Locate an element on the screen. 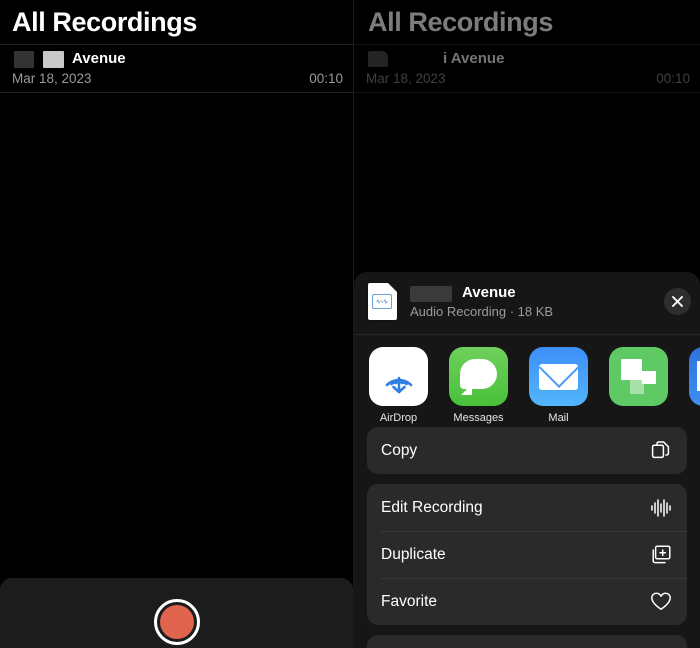 Image resolution: width=700 pixels, height=648 pixels. page-title: All Recordings is located at coordinates (104, 22).